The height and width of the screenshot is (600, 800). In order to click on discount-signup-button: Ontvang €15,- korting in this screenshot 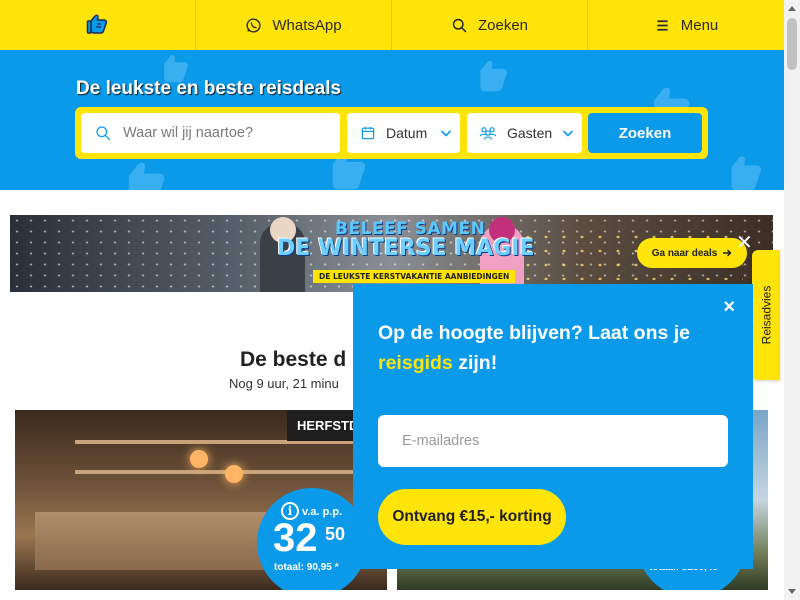, I will do `click(472, 517)`.